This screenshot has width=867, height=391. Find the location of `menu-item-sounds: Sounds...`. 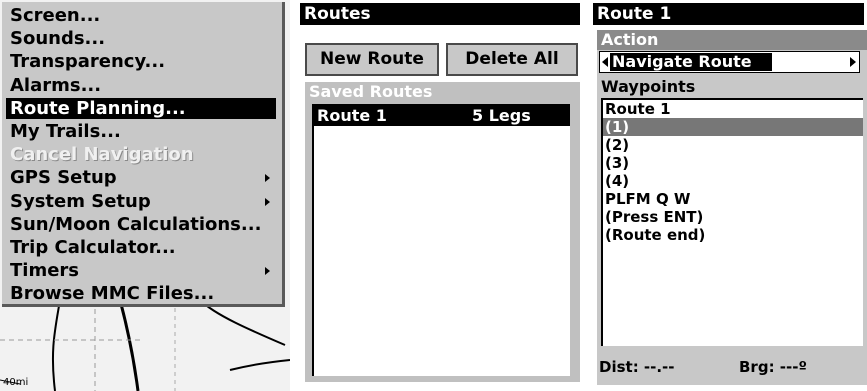

menu-item-sounds: Sounds... is located at coordinates (141, 38).